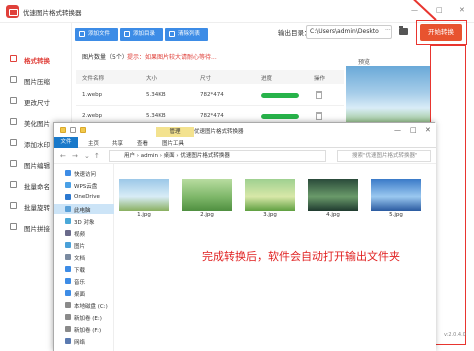 The height and width of the screenshot is (351, 474). Describe the element at coordinates (73, 130) in the screenshot. I see `properties-icon` at that location.